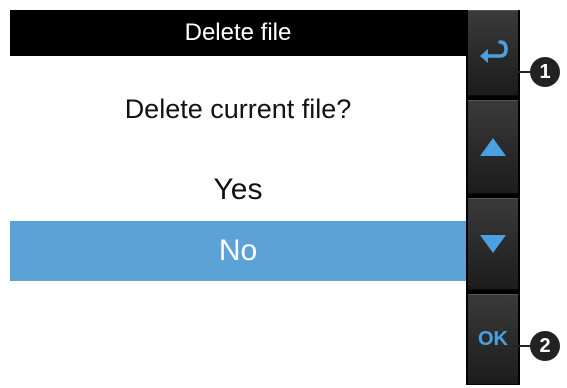 This screenshot has height=388, width=567. I want to click on triangle-down-icon, so click(493, 244).